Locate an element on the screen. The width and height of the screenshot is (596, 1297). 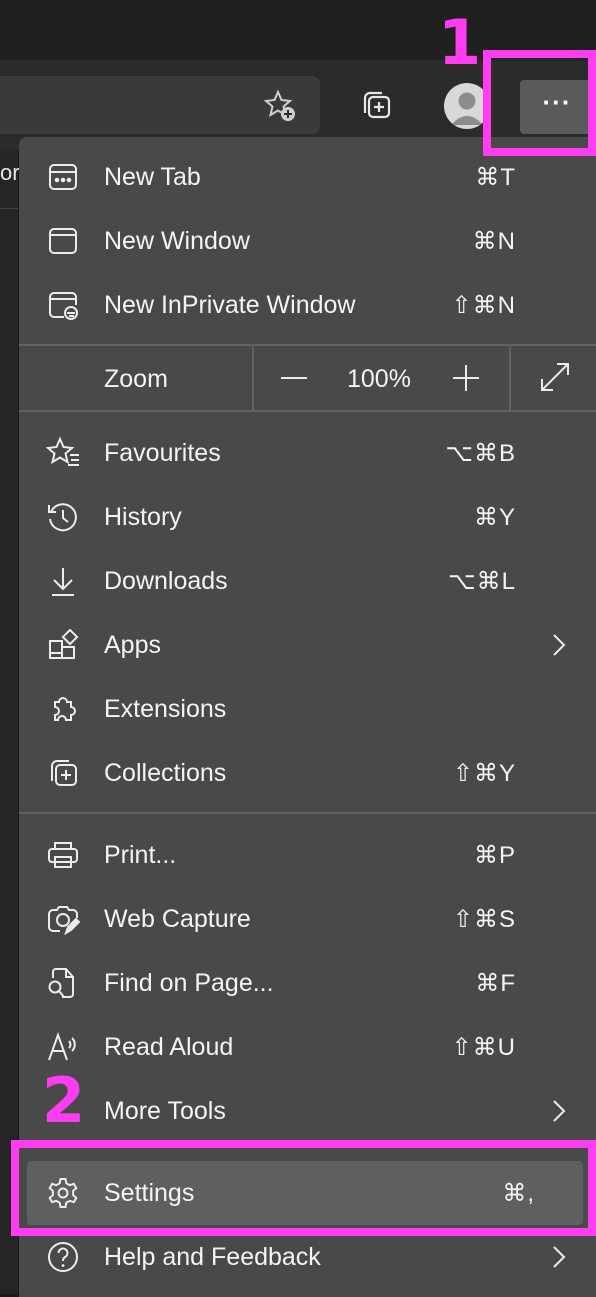
menu-item-help-and-feedback: Help and Feedback is located at coordinates (307, 1257).